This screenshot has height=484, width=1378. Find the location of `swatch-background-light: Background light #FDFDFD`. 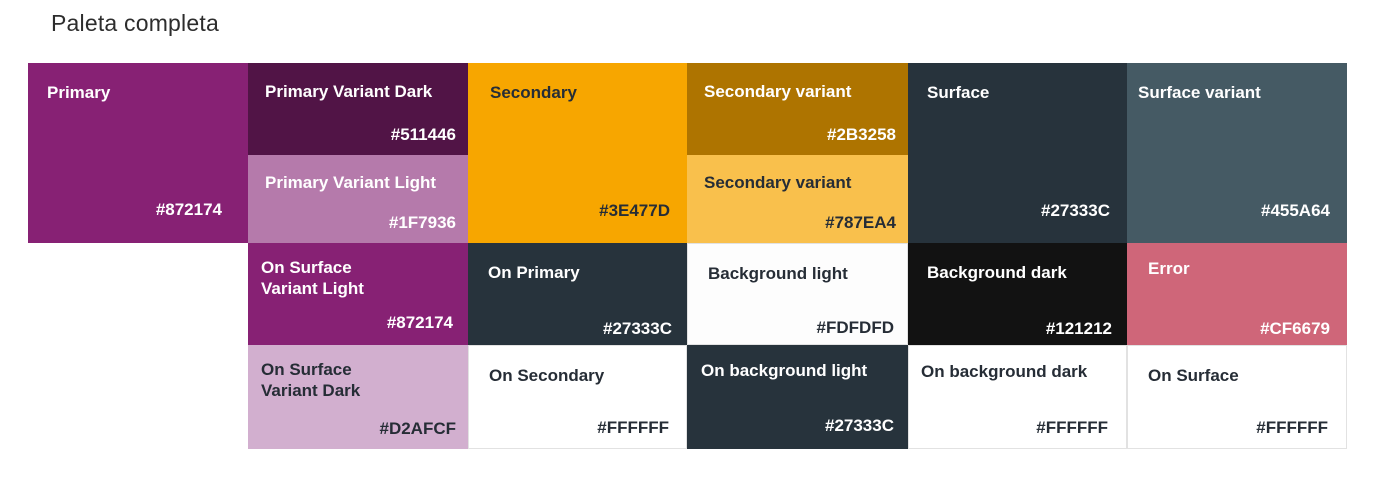

swatch-background-light: Background light #FDFDFD is located at coordinates (797, 294).